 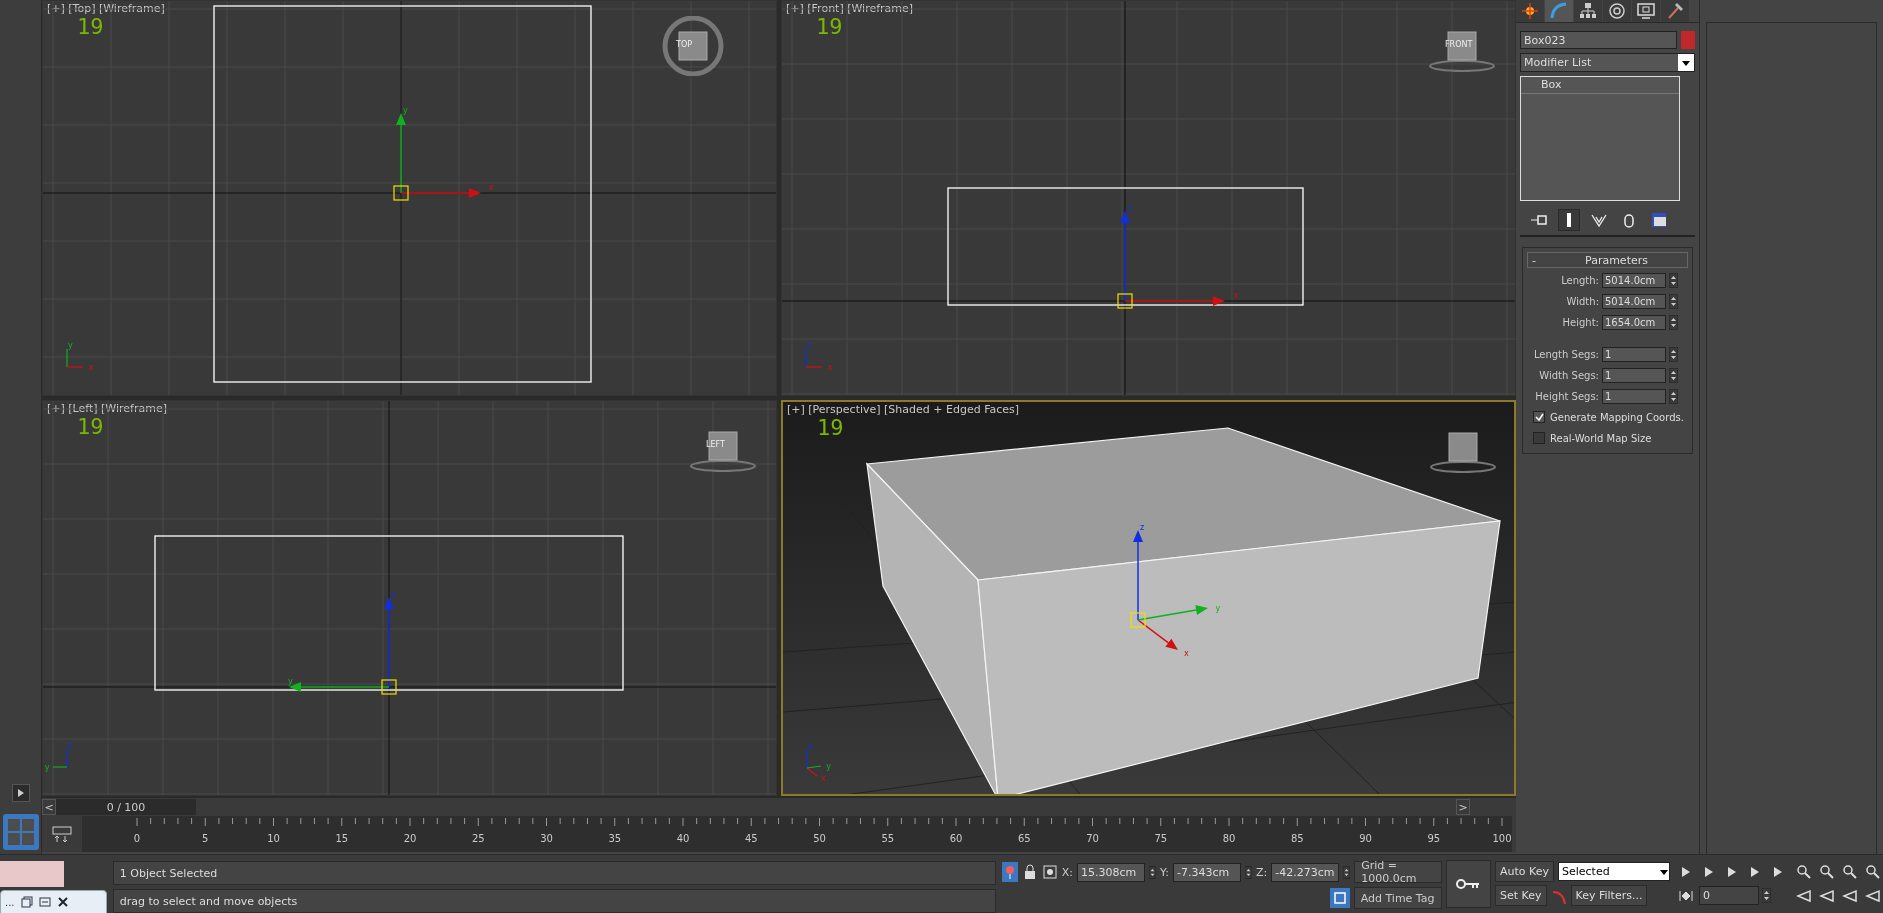 I want to click on modifier-stack: Box, so click(x=1600, y=138).